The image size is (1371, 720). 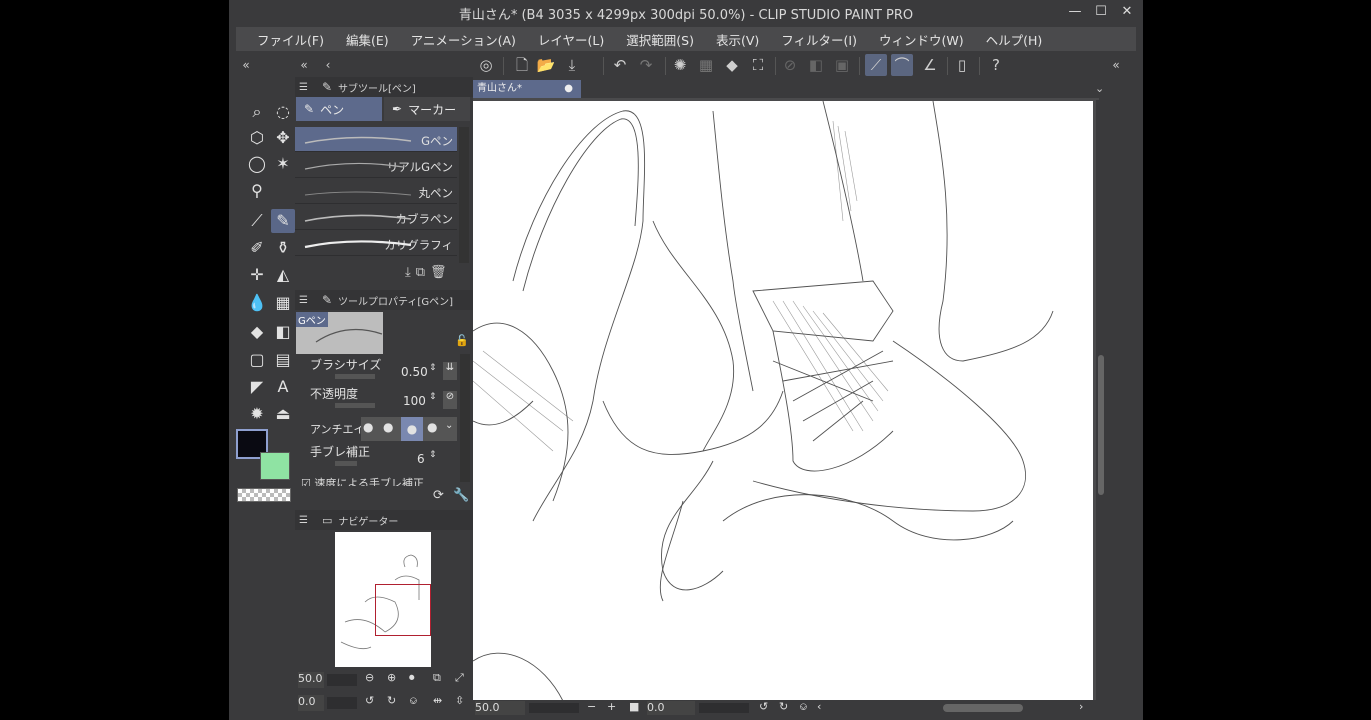 I want to click on navigator-preview, so click(x=384, y=598).